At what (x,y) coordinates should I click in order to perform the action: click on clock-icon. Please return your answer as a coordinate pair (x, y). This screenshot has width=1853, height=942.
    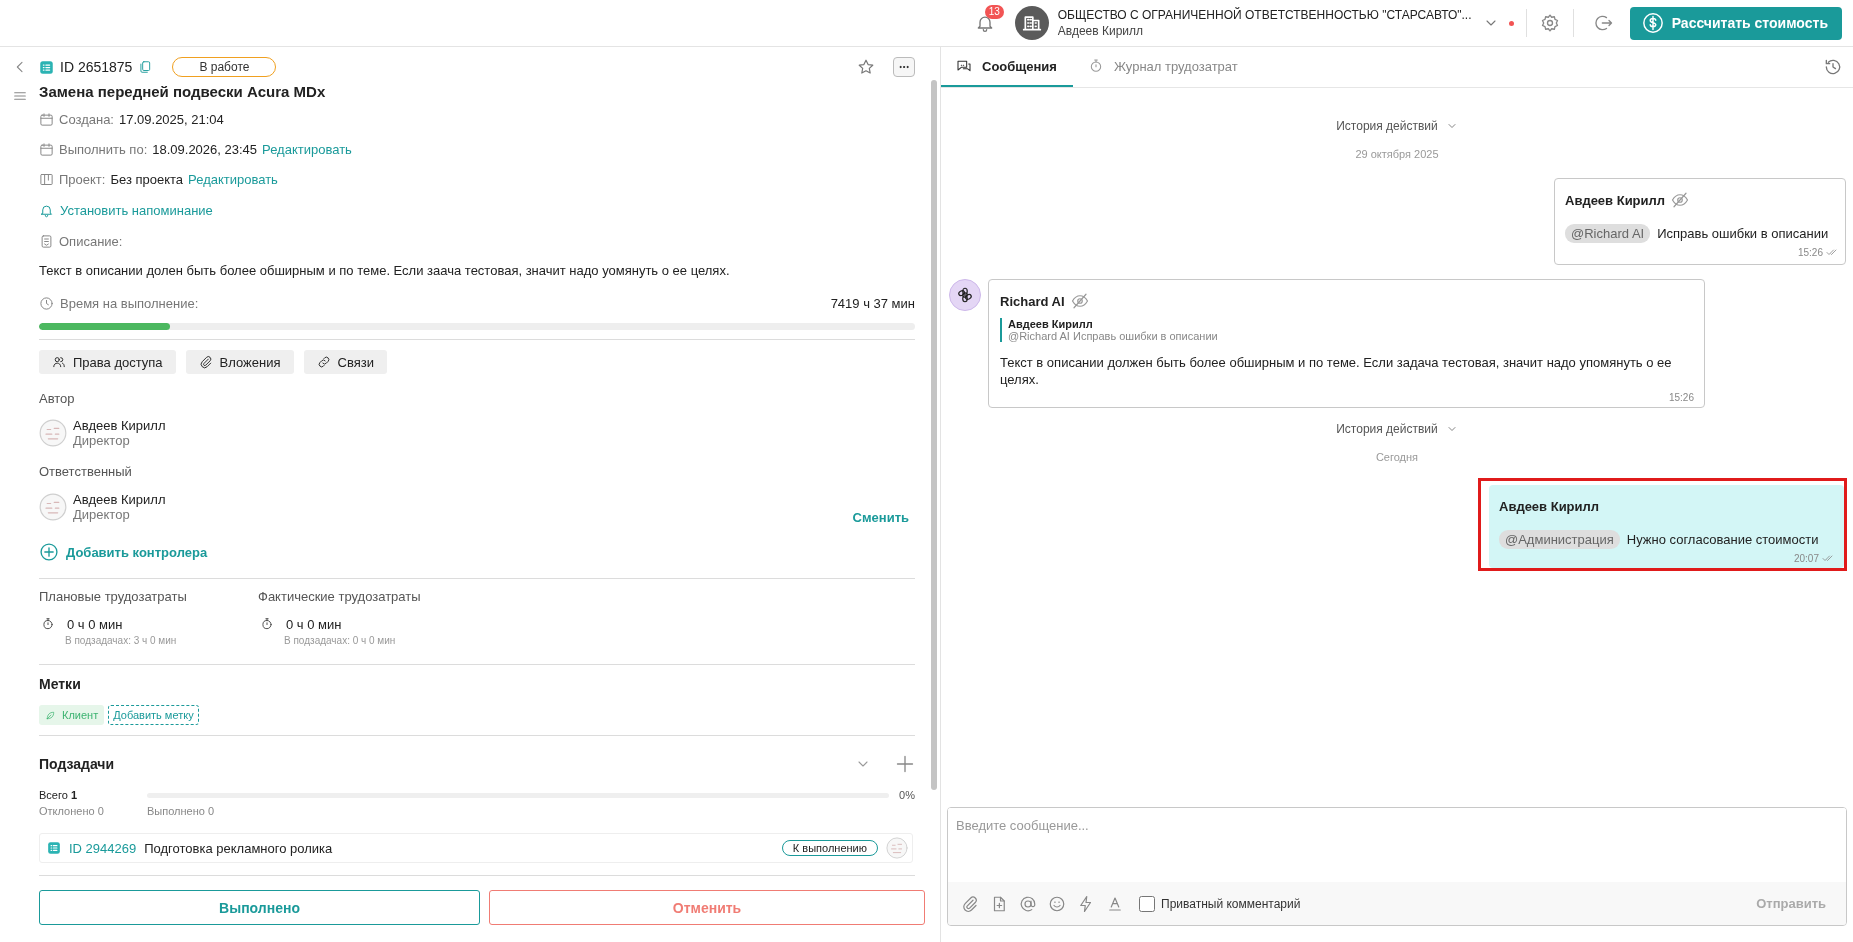
    Looking at the image, I should click on (46, 303).